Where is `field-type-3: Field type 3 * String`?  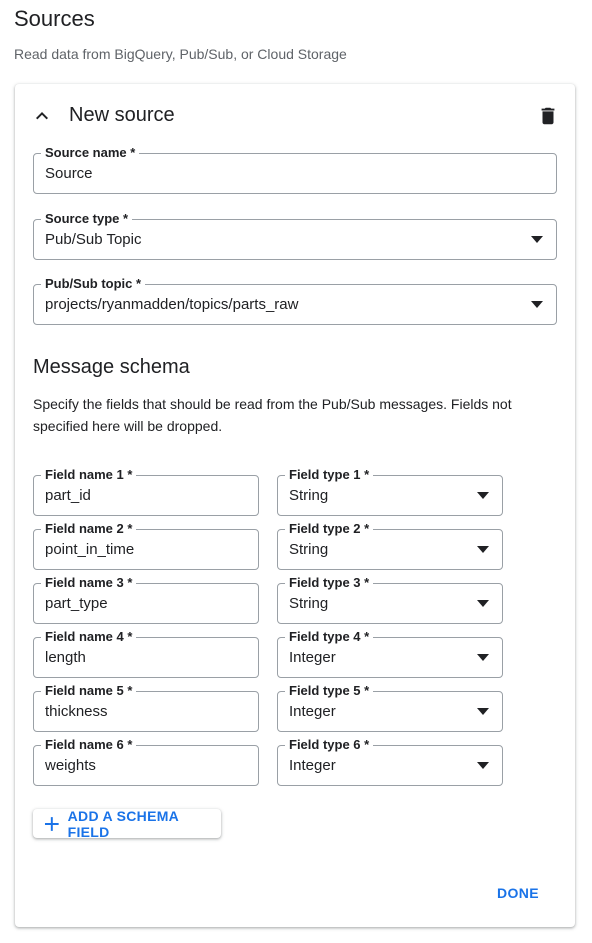 field-type-3: Field type 3 * String is located at coordinates (390, 599).